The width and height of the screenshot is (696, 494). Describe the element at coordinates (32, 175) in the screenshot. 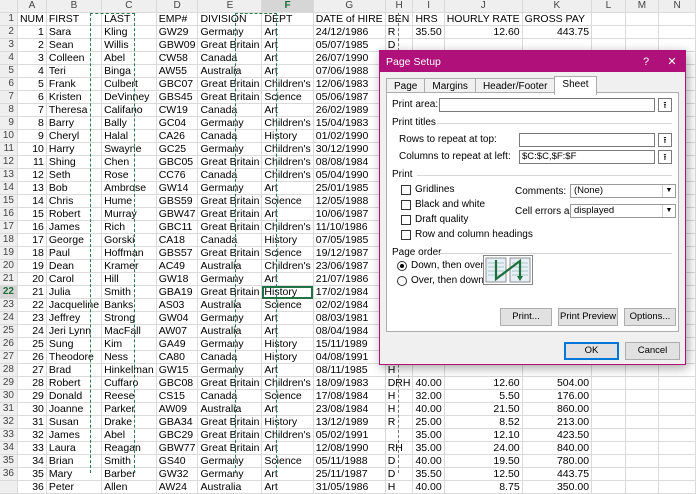

I see `cell-a13: 12` at that location.